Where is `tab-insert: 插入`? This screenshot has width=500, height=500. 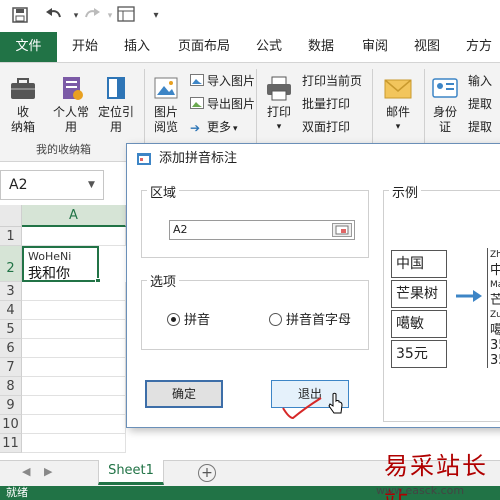
tab-insert: 插入 is located at coordinates (137, 47).